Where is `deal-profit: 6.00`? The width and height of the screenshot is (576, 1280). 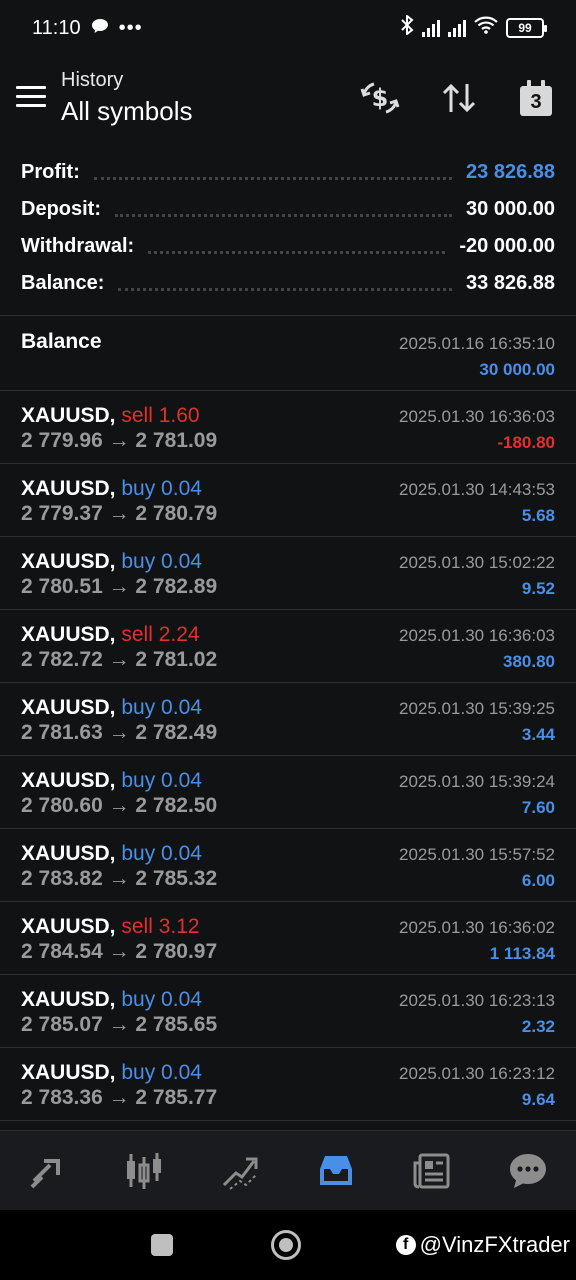 deal-profit: 6.00 is located at coordinates (538, 880).